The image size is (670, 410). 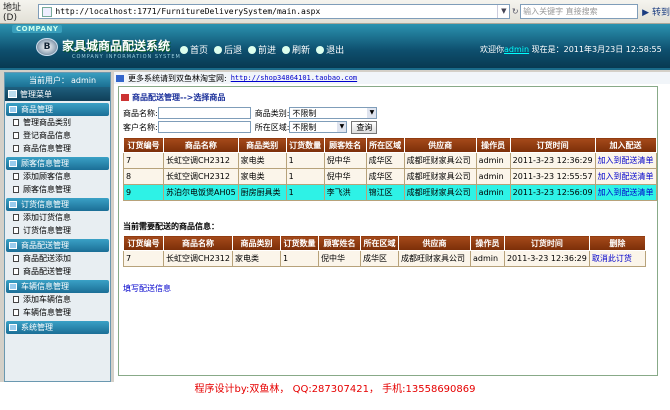 What do you see at coordinates (201, 192) in the screenshot?
I see `table-cell: 苏泊尔电饭煲AH05` at bounding box center [201, 192].